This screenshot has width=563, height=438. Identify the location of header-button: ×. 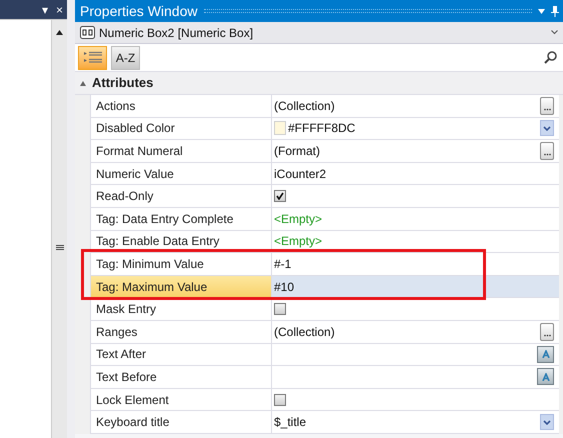
(59, 10).